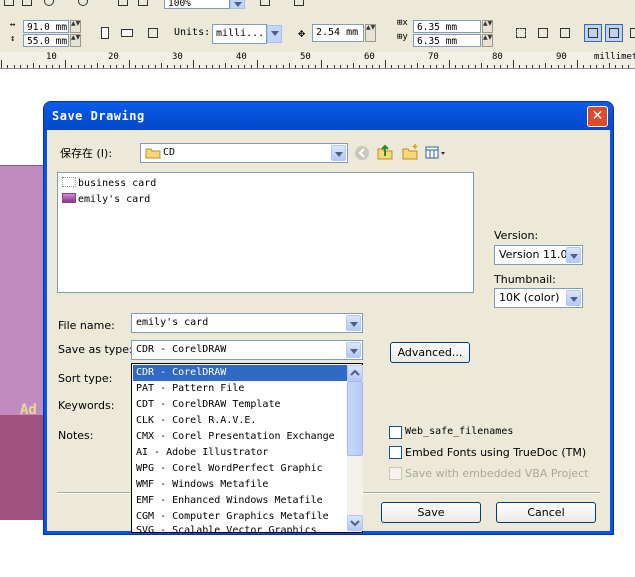  Describe the element at coordinates (237, 4) in the screenshot. I see `zoom-dropdown-button` at that location.